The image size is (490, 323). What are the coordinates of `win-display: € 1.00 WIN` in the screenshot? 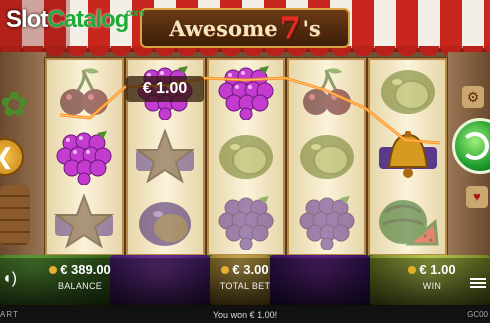 It's located at (432, 276).